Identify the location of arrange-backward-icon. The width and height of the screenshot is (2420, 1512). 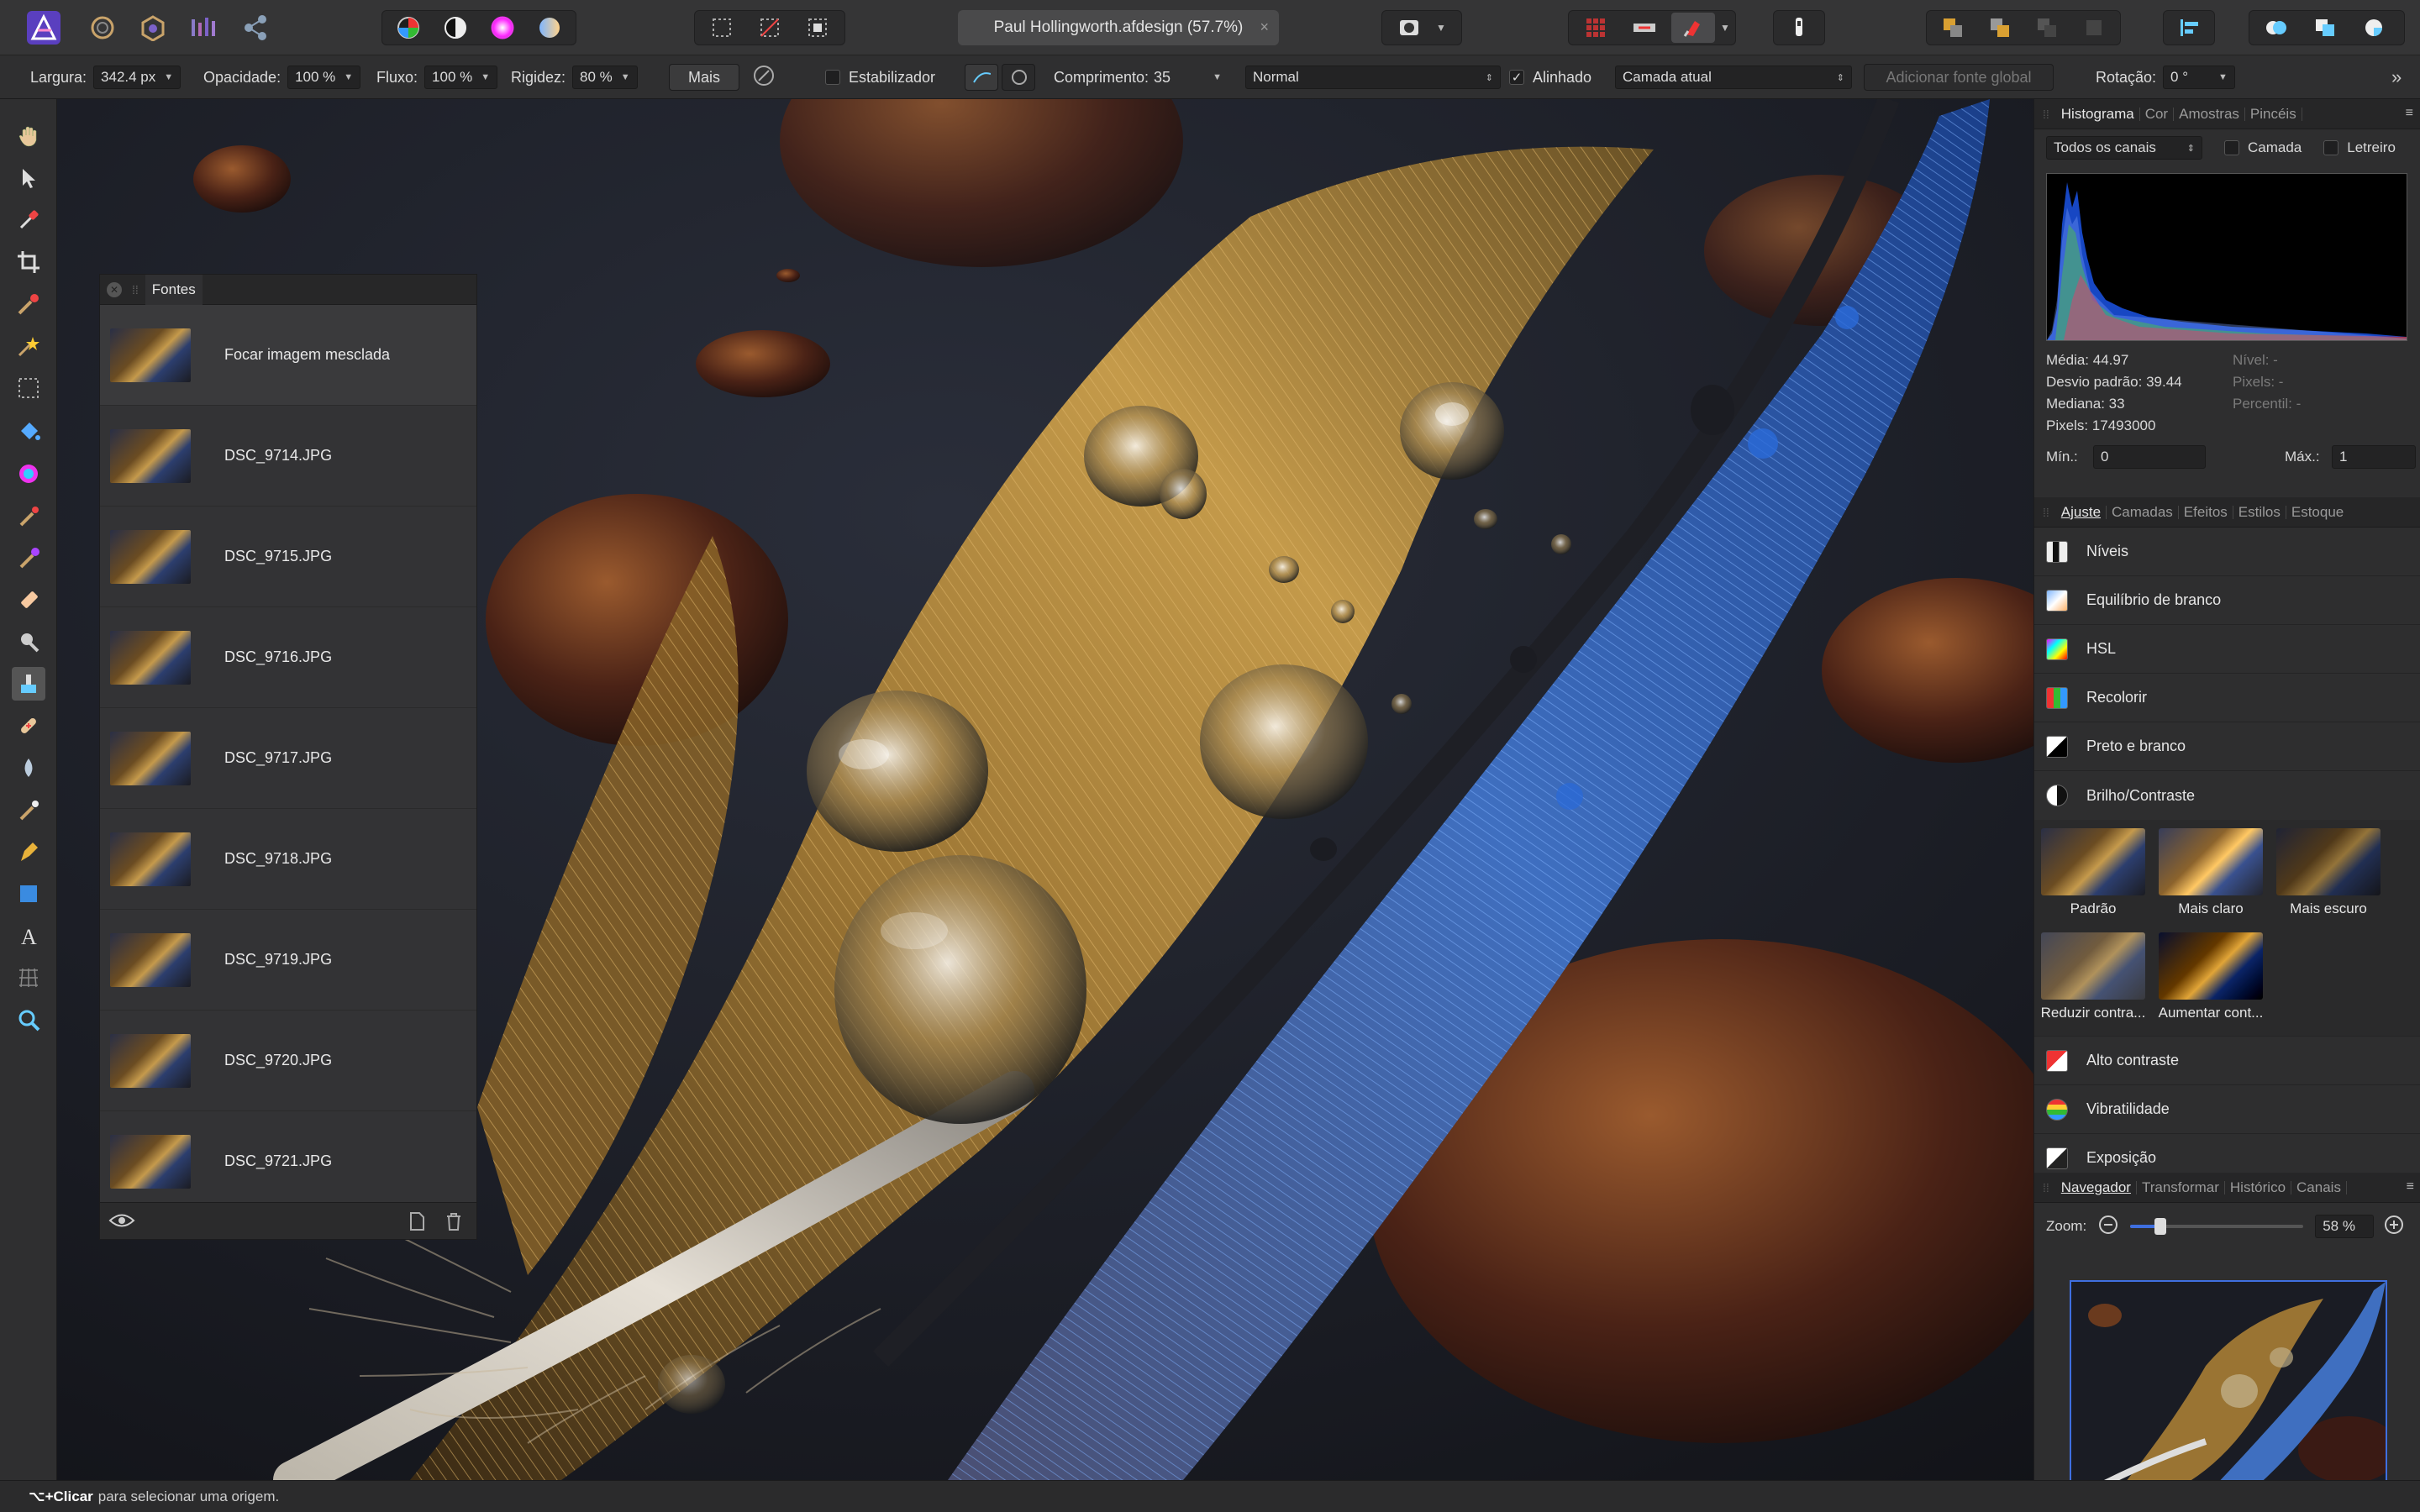
(2000, 28).